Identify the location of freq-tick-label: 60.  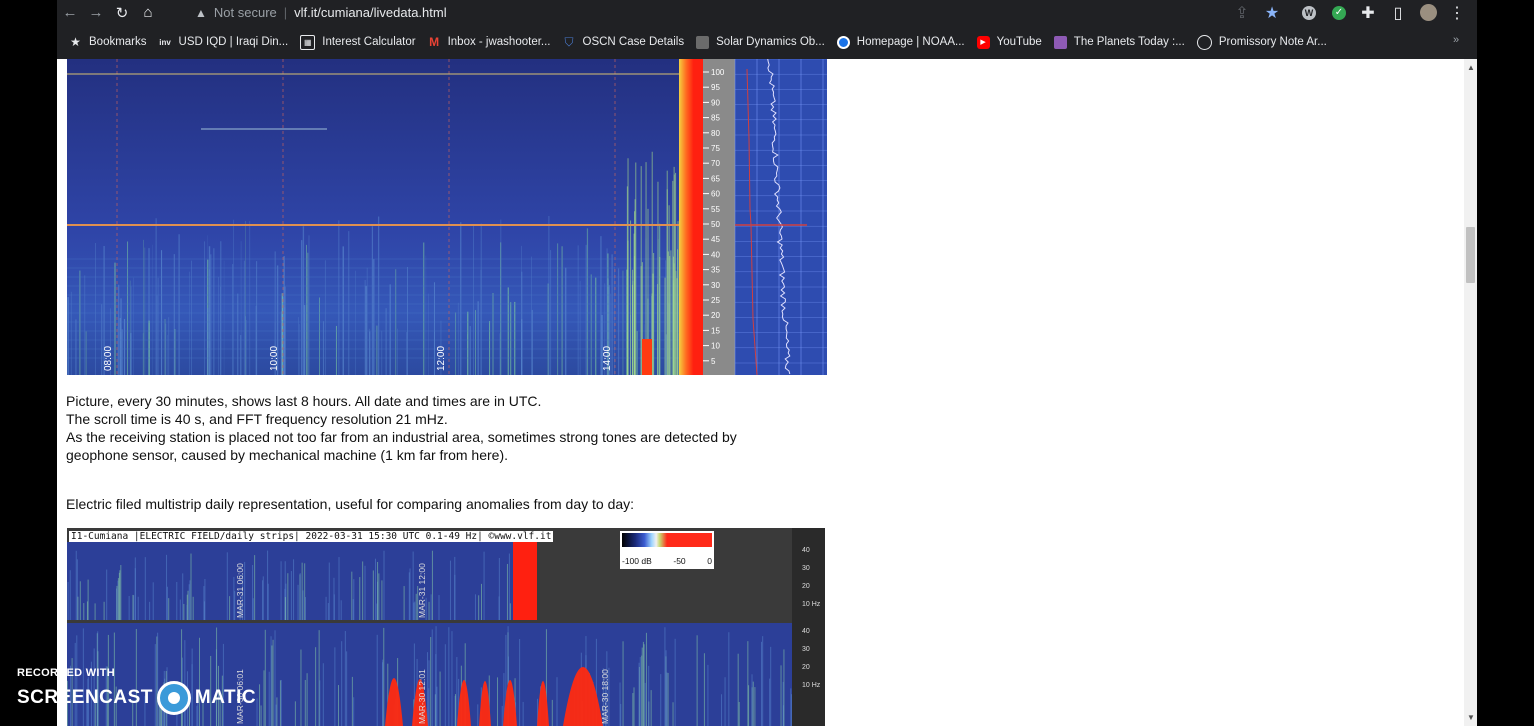
(715, 194).